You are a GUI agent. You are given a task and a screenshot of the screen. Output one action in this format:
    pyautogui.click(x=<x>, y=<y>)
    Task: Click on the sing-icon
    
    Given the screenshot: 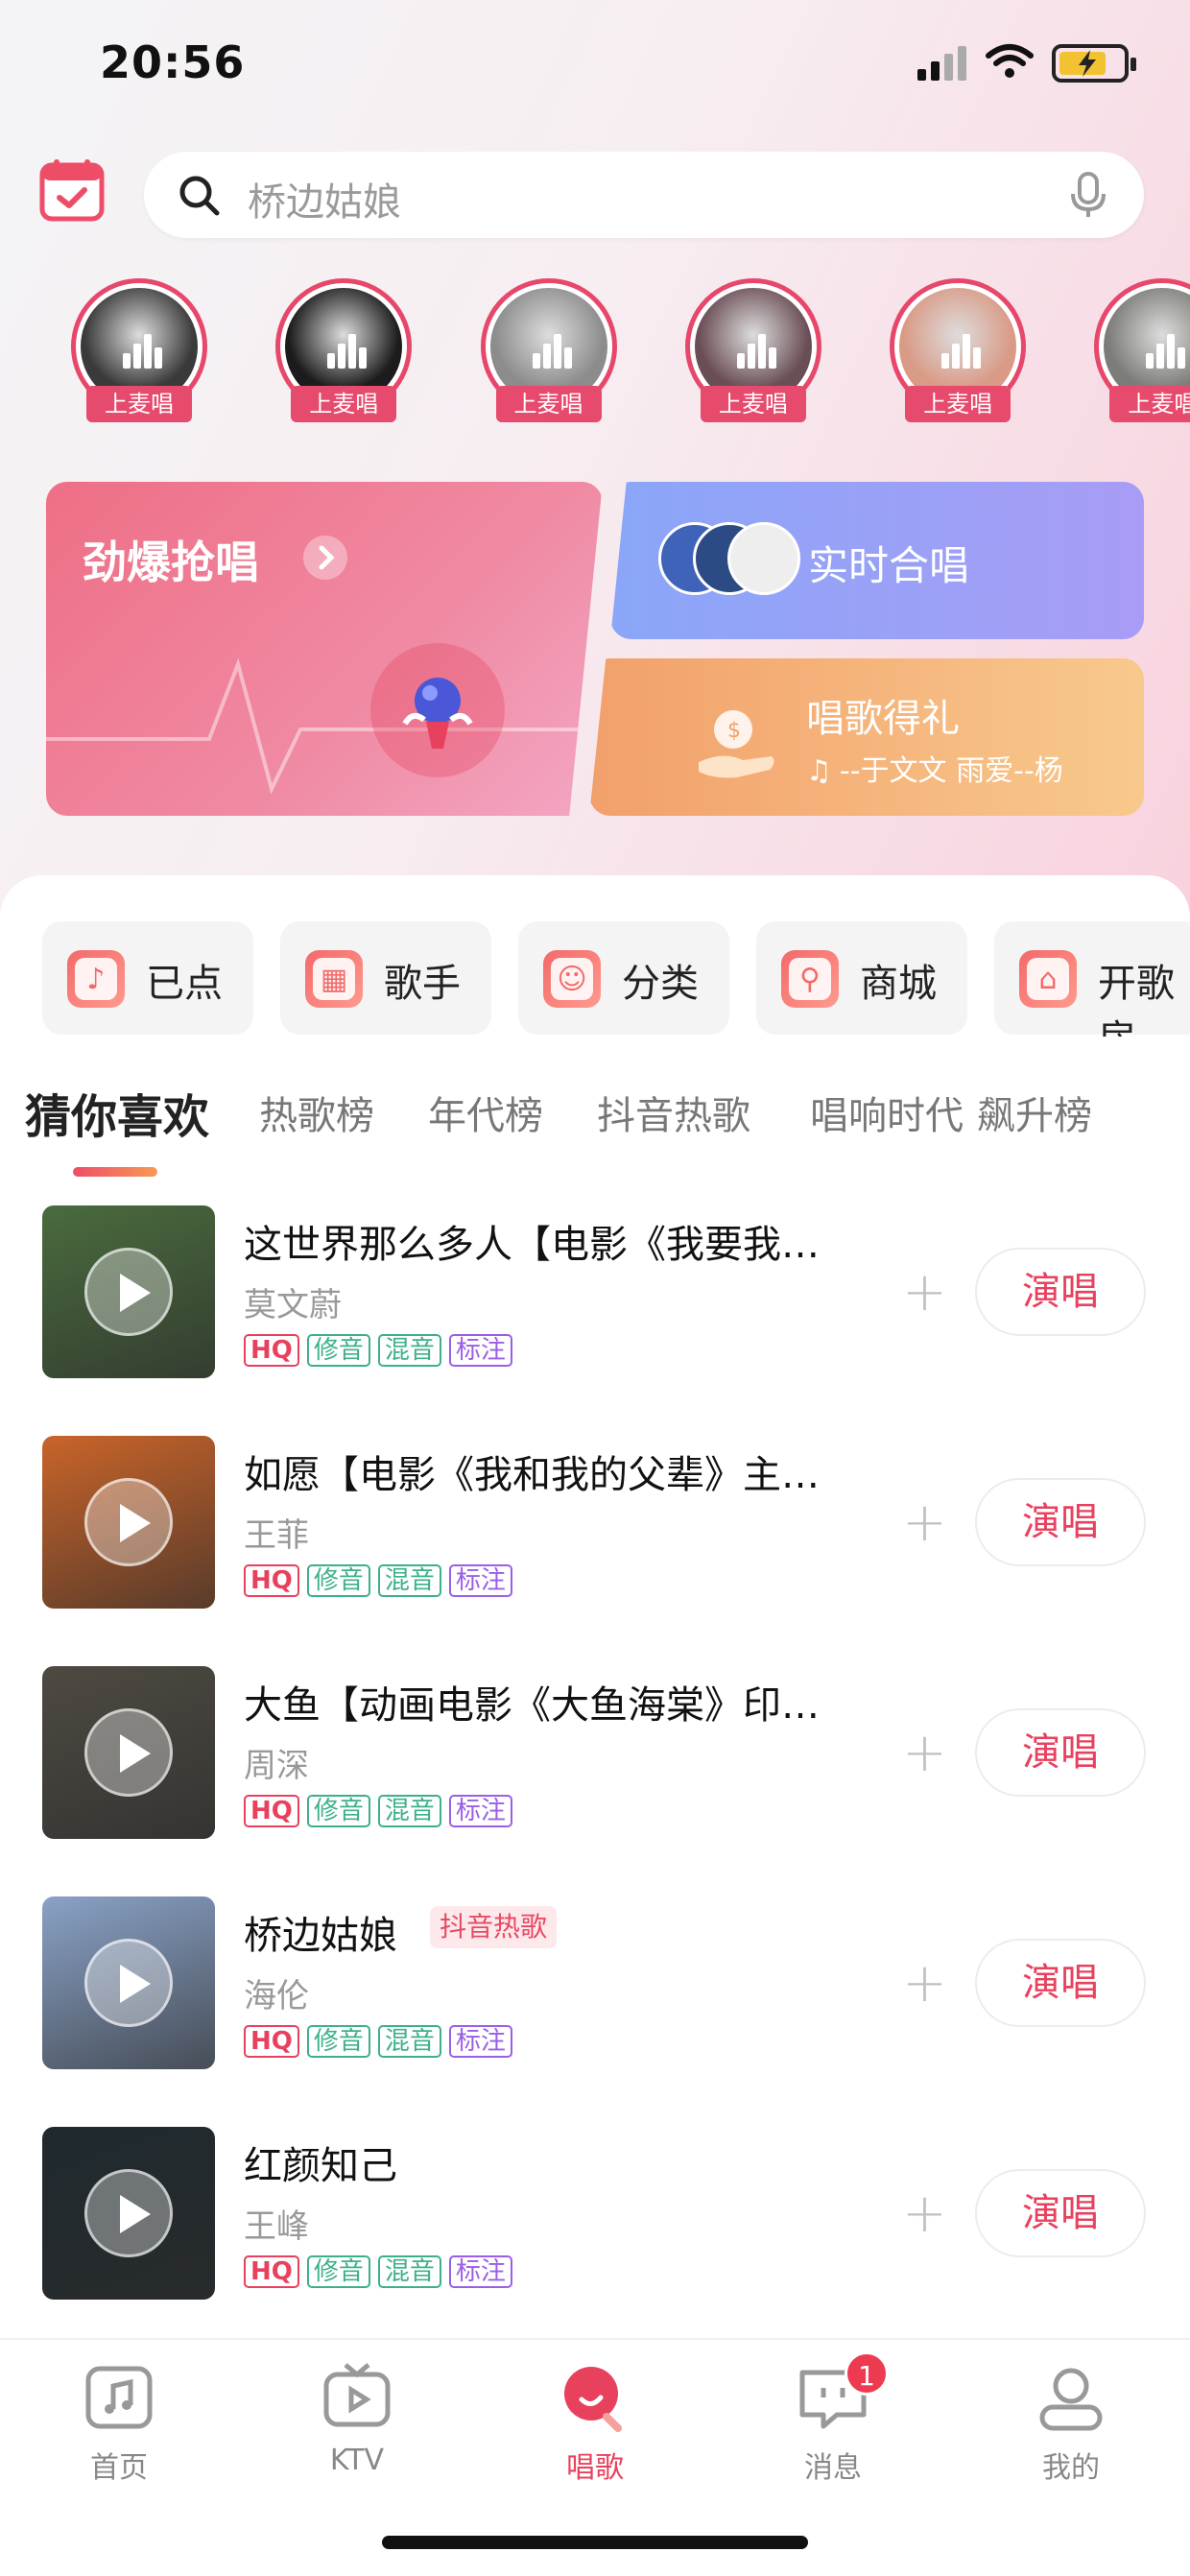 What is the action you would take?
    pyautogui.click(x=595, y=2397)
    